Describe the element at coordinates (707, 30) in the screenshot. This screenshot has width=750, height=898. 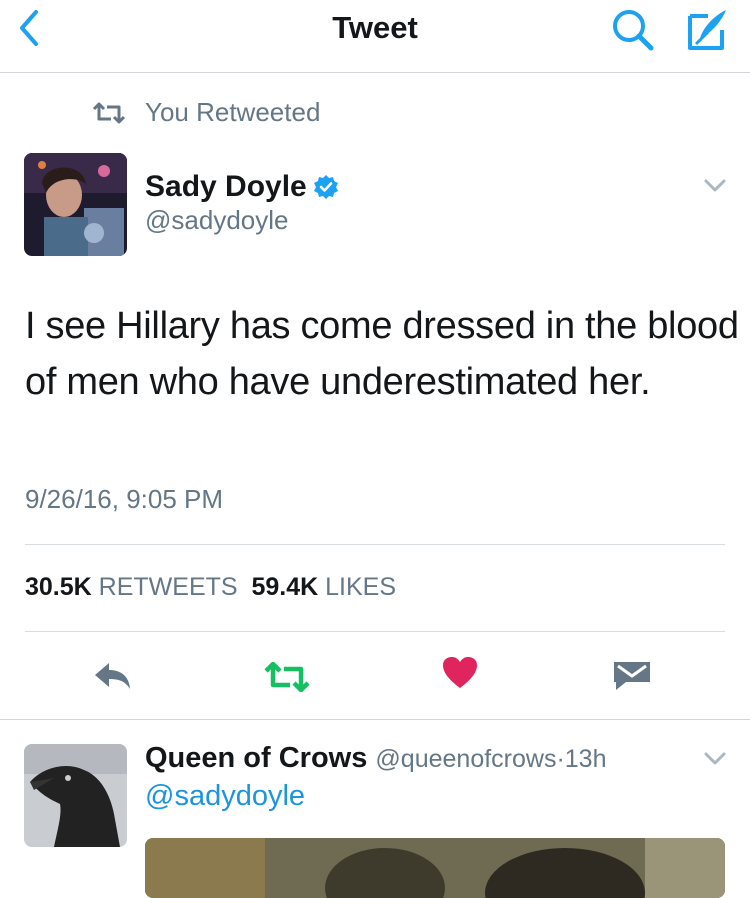
I see `compose-icon` at that location.